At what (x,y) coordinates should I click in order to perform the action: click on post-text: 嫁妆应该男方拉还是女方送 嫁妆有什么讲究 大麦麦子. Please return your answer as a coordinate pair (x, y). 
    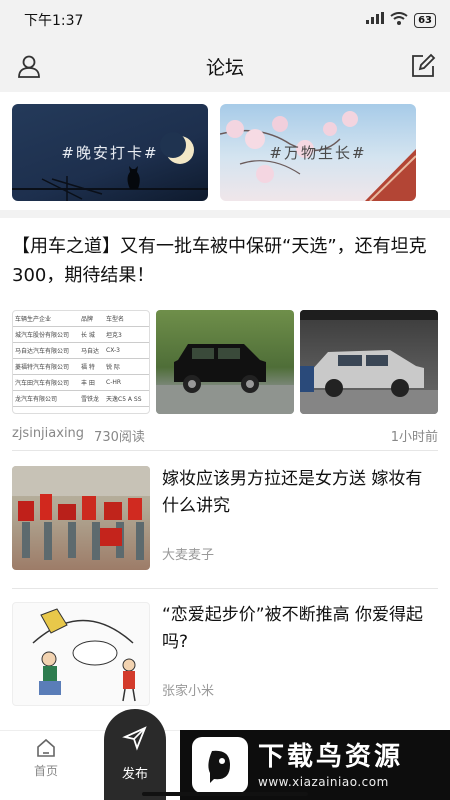
    Looking at the image, I should click on (300, 528).